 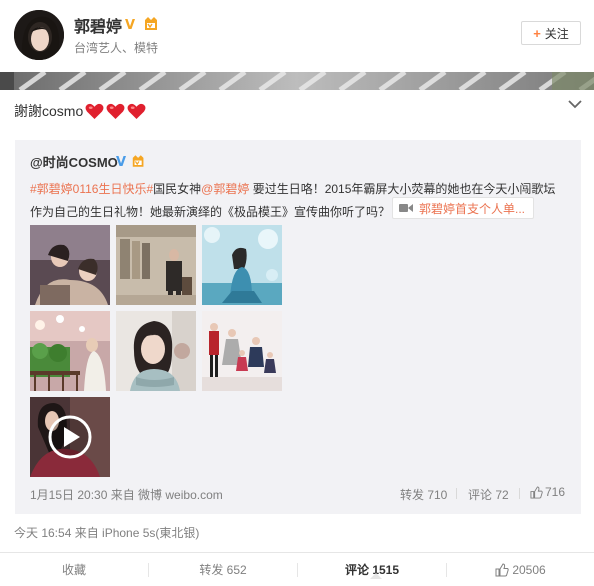 I want to click on original-like-button: 716, so click(x=547, y=492).